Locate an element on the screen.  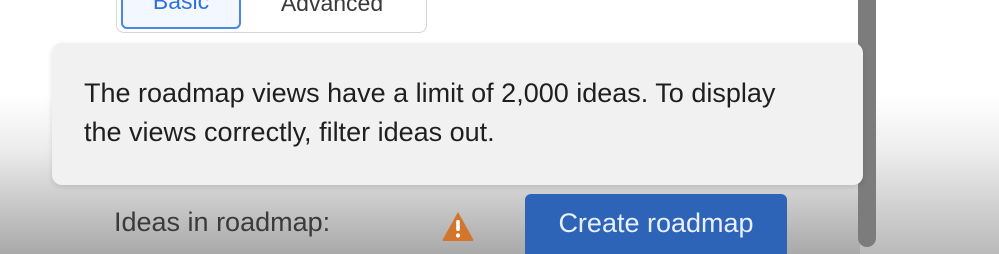
basic-tab: Basic is located at coordinates (181, 14).